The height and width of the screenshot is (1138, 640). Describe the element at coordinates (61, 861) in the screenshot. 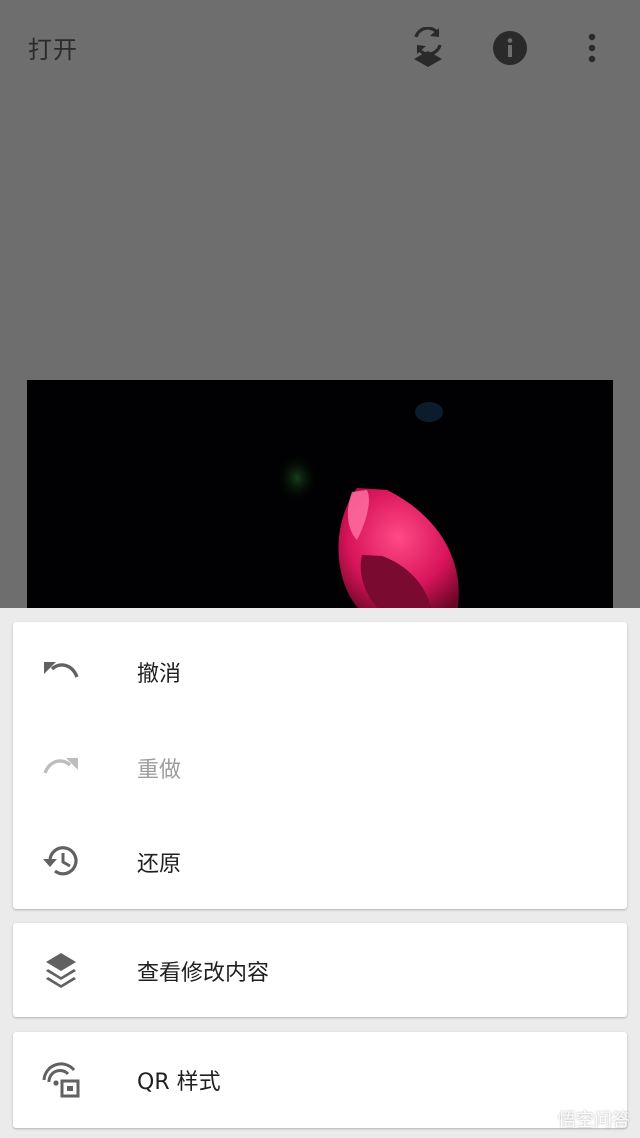

I see `history-icon` at that location.